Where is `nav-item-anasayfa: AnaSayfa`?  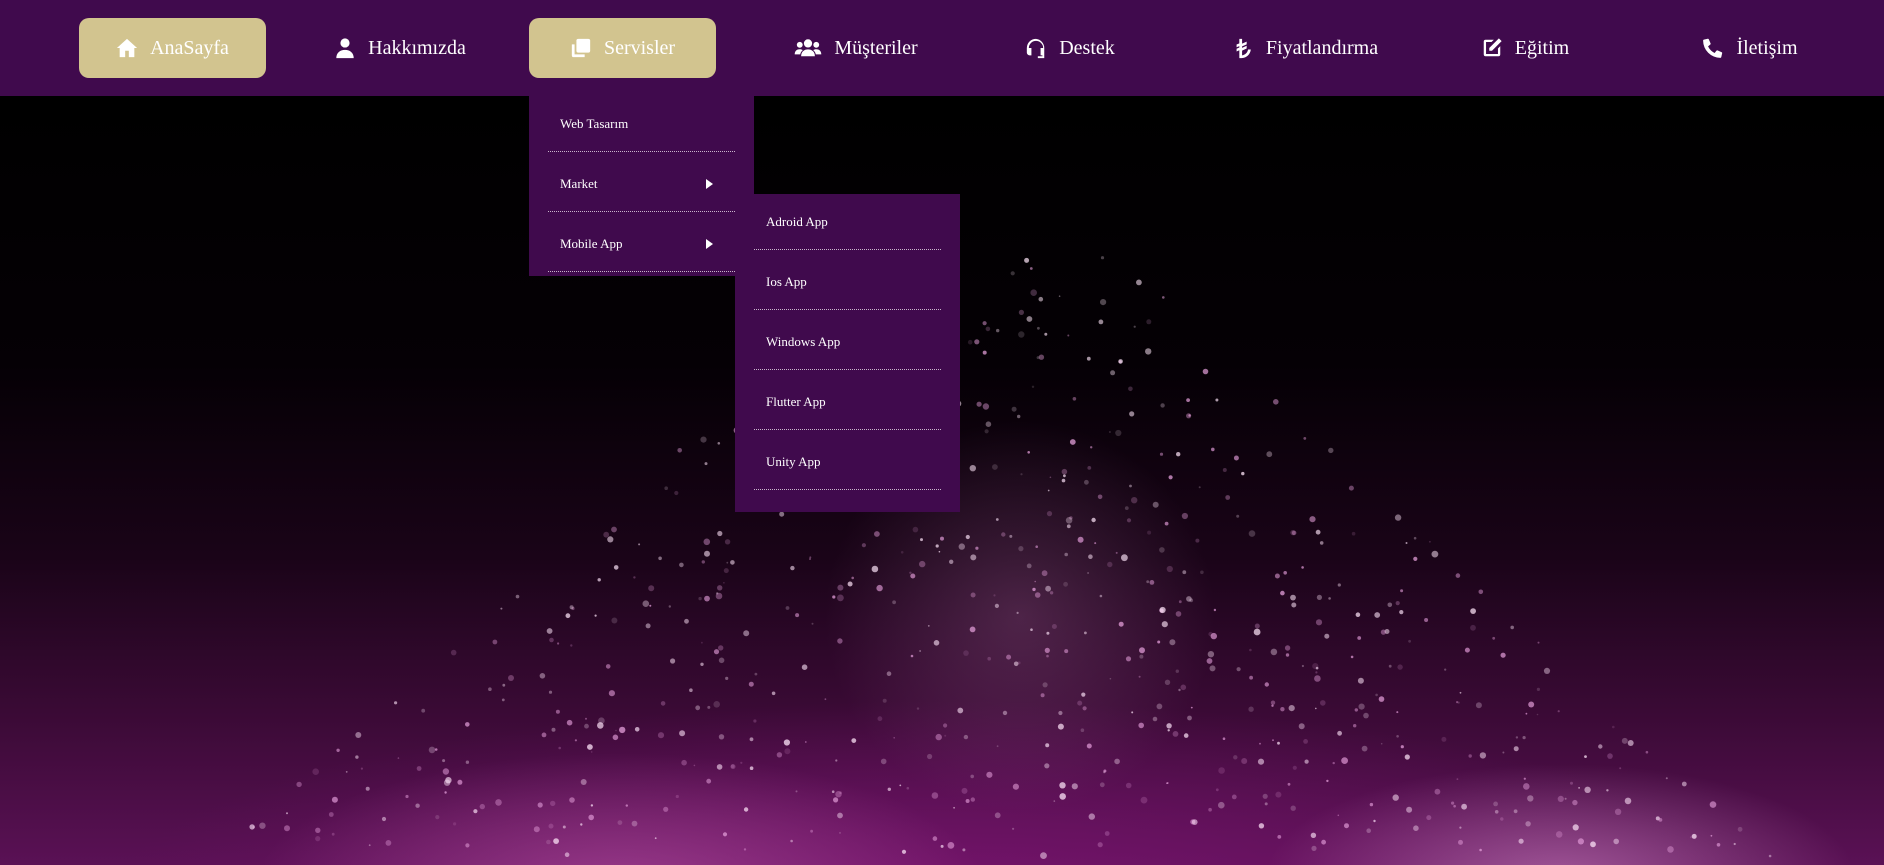 nav-item-anasayfa: AnaSayfa is located at coordinates (172, 48).